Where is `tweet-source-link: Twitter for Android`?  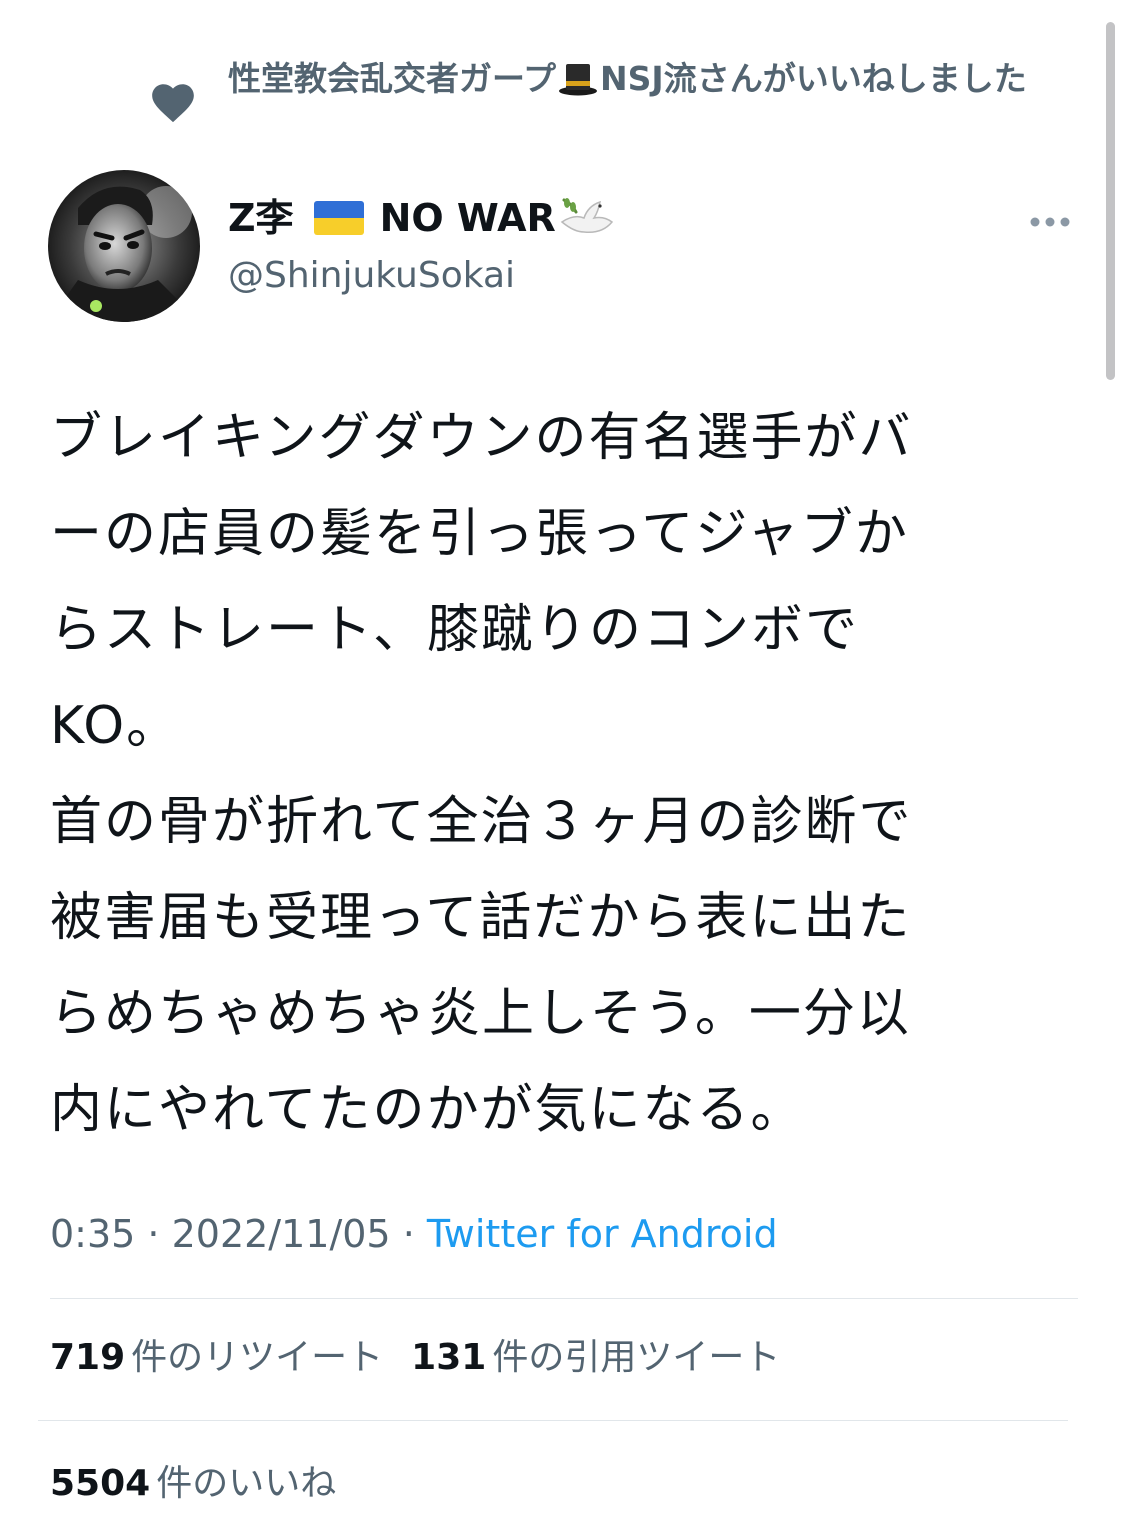
tweet-source-link: Twitter for Android is located at coordinates (602, 1234).